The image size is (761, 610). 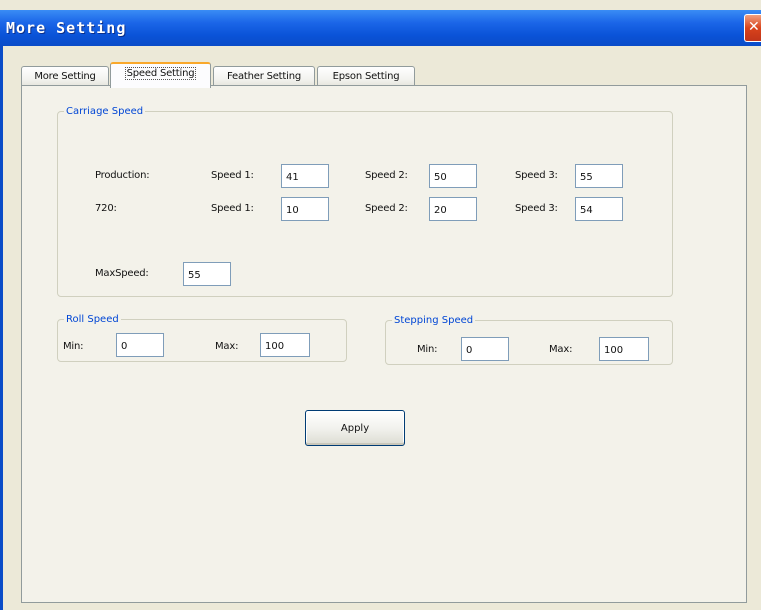 What do you see at coordinates (1, 328) in the screenshot?
I see `window-frame-left` at bounding box center [1, 328].